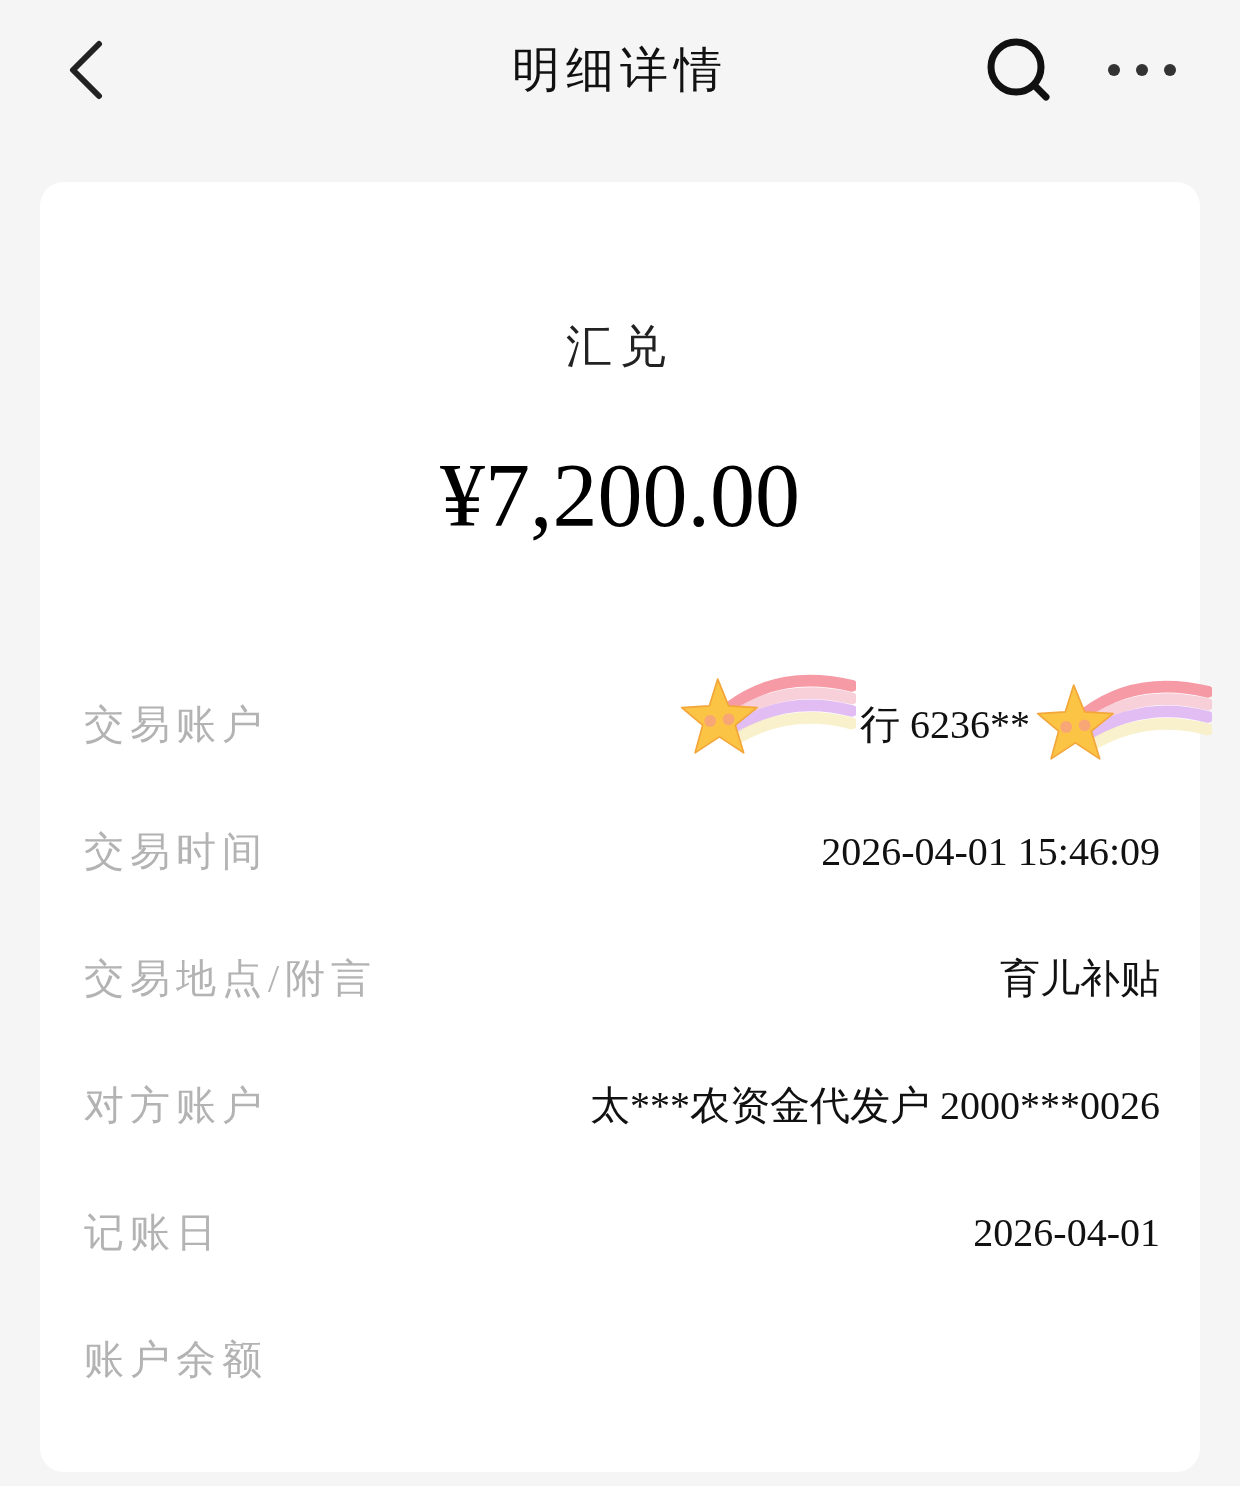 This screenshot has height=1486, width=1240. What do you see at coordinates (176, 1359) in the screenshot?
I see `field-label: 账户余额` at bounding box center [176, 1359].